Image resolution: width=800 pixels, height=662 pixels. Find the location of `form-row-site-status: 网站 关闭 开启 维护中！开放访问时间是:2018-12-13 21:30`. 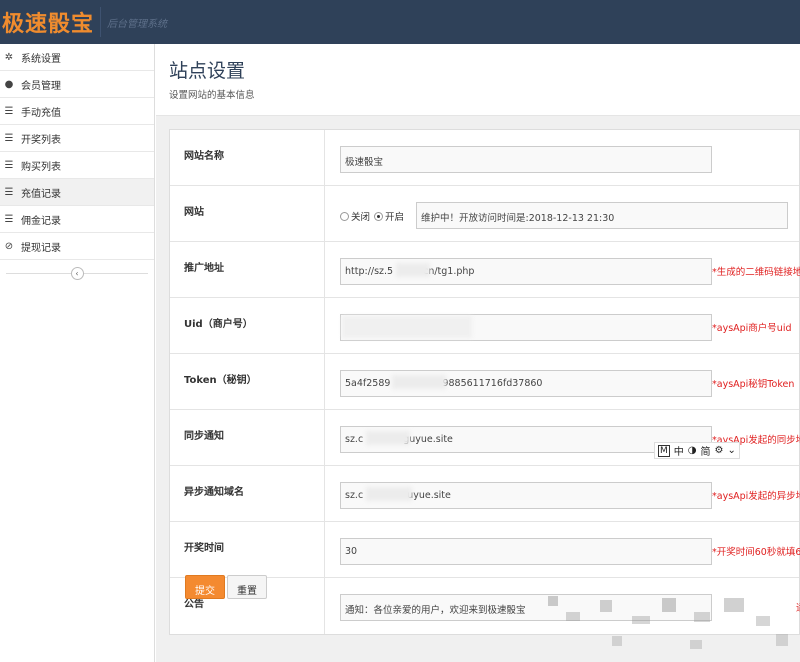

form-row-site-status: 网站 关闭 开启 维护中！开放访问时间是:2018-12-13 21:30 is located at coordinates (484, 214).